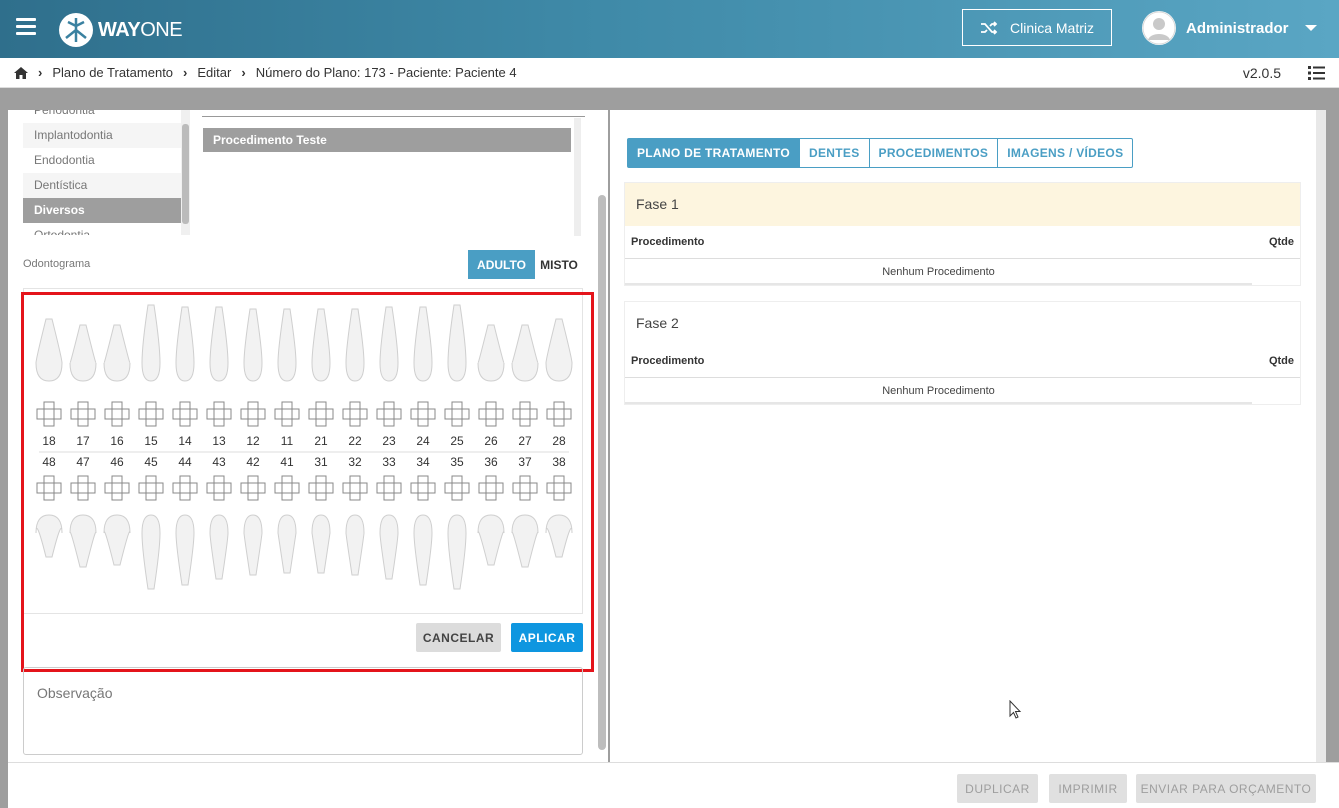  What do you see at coordinates (1261, 73) in the screenshot?
I see `version-label: v2.0.5` at bounding box center [1261, 73].